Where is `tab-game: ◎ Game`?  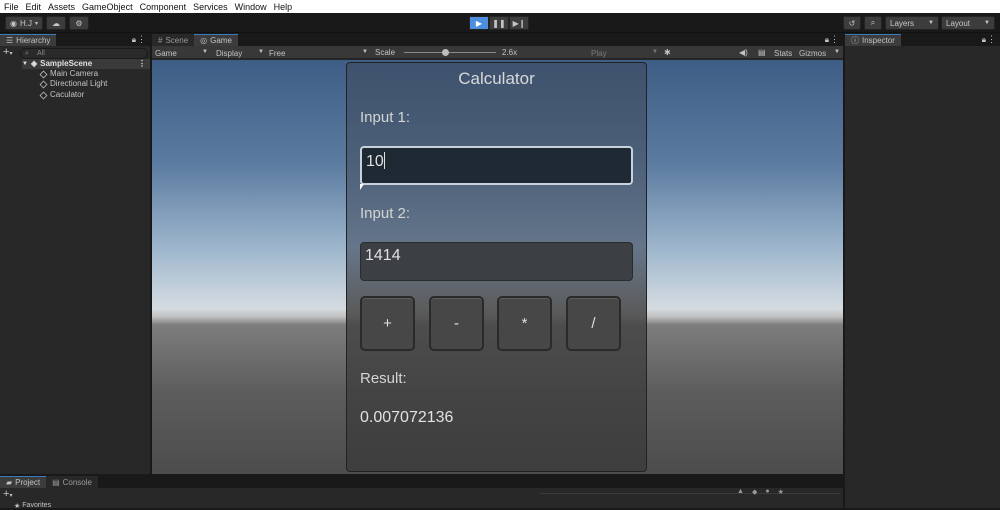
tab-game: ◎ Game is located at coordinates (216, 40).